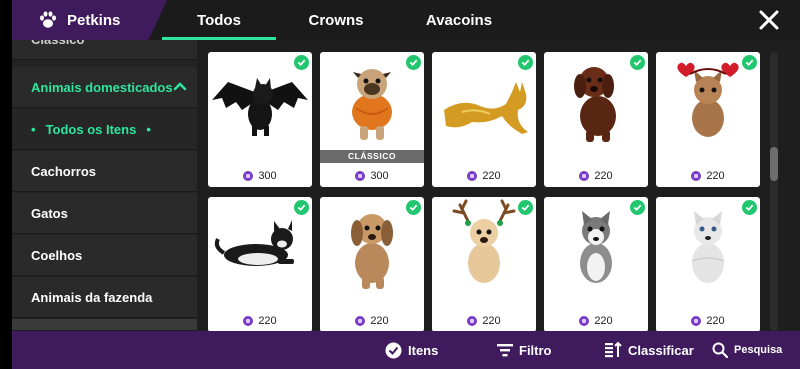 The height and width of the screenshot is (369, 800). I want to click on check-circle-icon, so click(393, 350).